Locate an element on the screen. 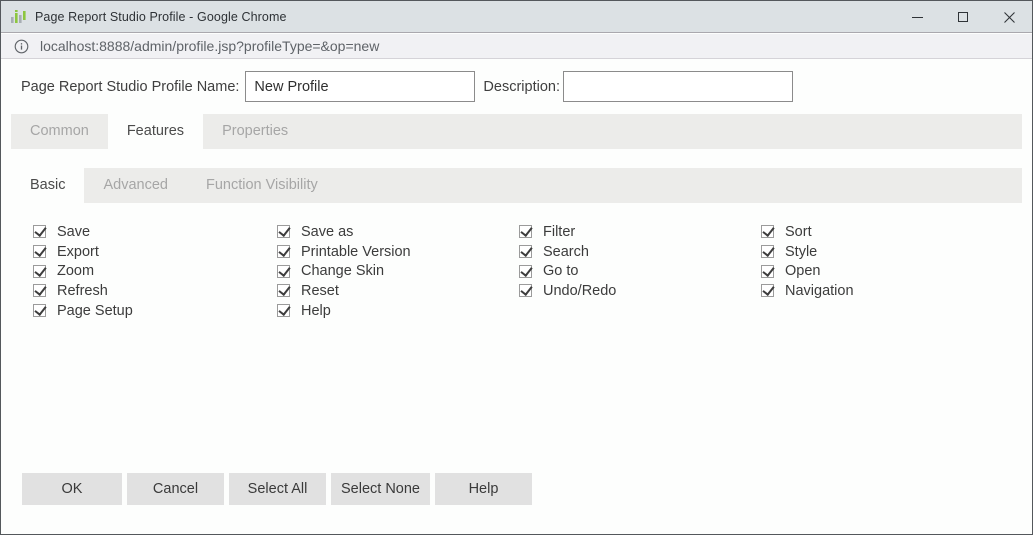  minimize-icon is located at coordinates (917, 17).